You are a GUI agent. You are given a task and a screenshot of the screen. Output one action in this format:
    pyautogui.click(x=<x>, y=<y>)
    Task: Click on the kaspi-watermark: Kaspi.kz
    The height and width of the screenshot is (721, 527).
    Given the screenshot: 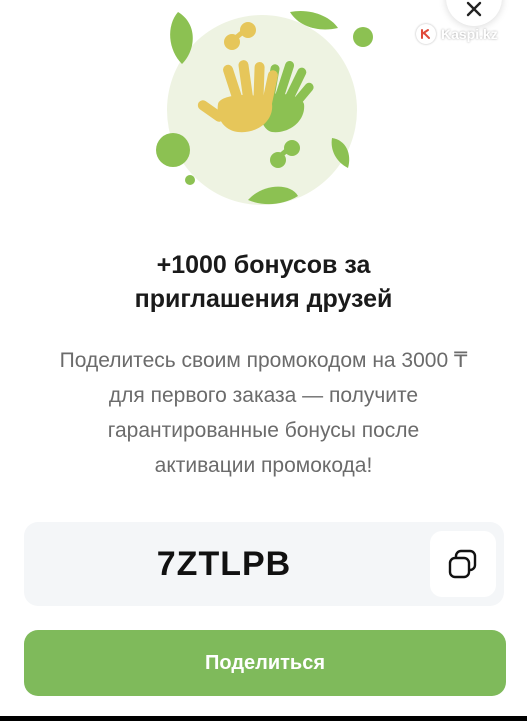 What is the action you would take?
    pyautogui.click(x=457, y=34)
    